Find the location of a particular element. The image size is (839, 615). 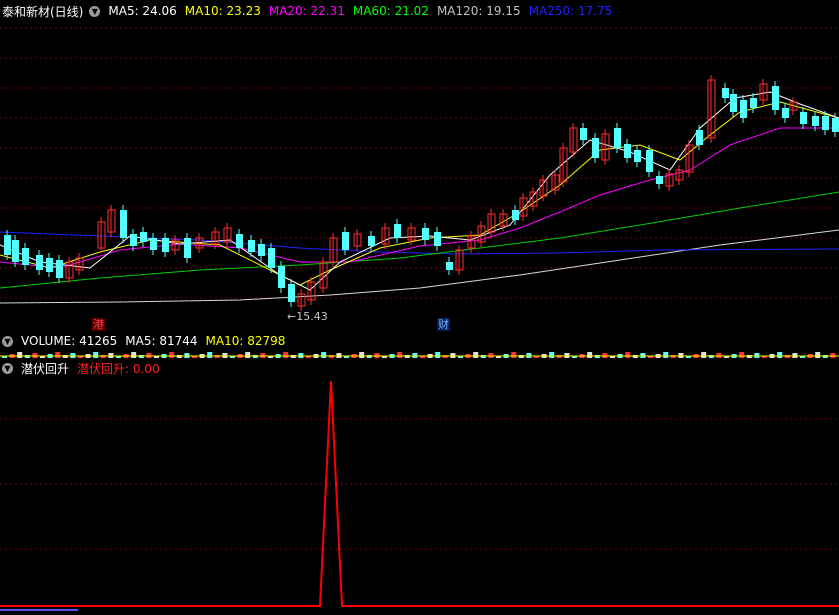

indicator-header: ▼ 潜伏回升 潜伏回升: 0.00 is located at coordinates (84, 368).